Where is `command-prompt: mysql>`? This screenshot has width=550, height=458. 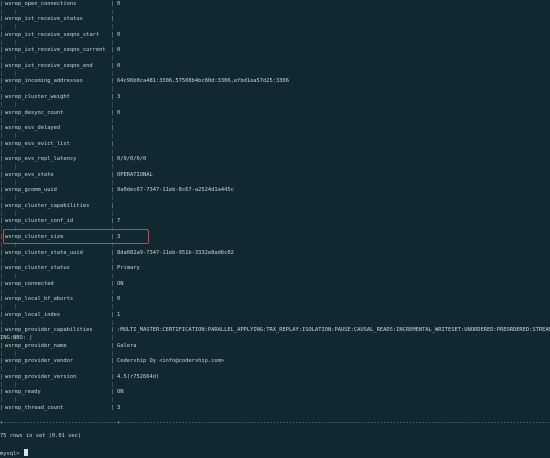 command-prompt: mysql> is located at coordinates (14, 453).